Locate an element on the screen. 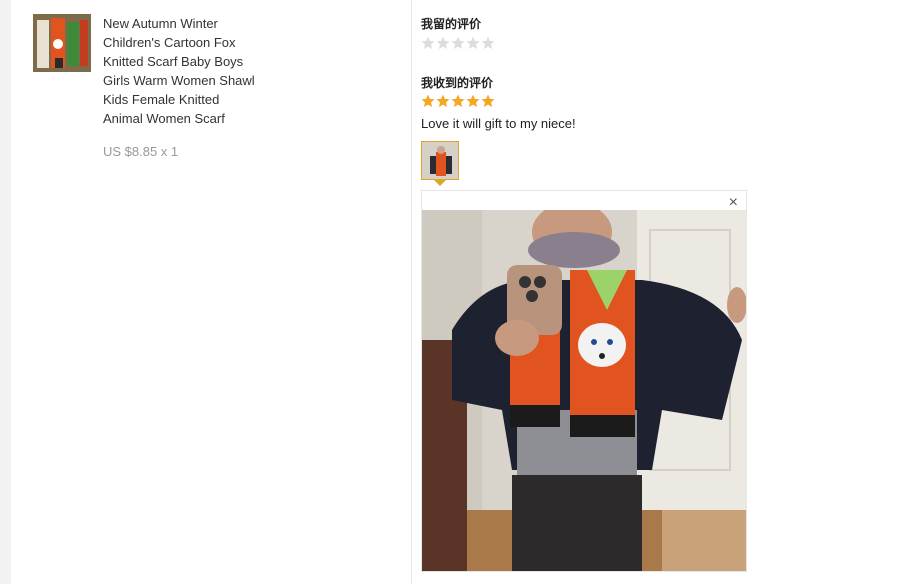 The width and height of the screenshot is (900, 584). received-review-heading: 我收到的评价 is located at coordinates (457, 83).